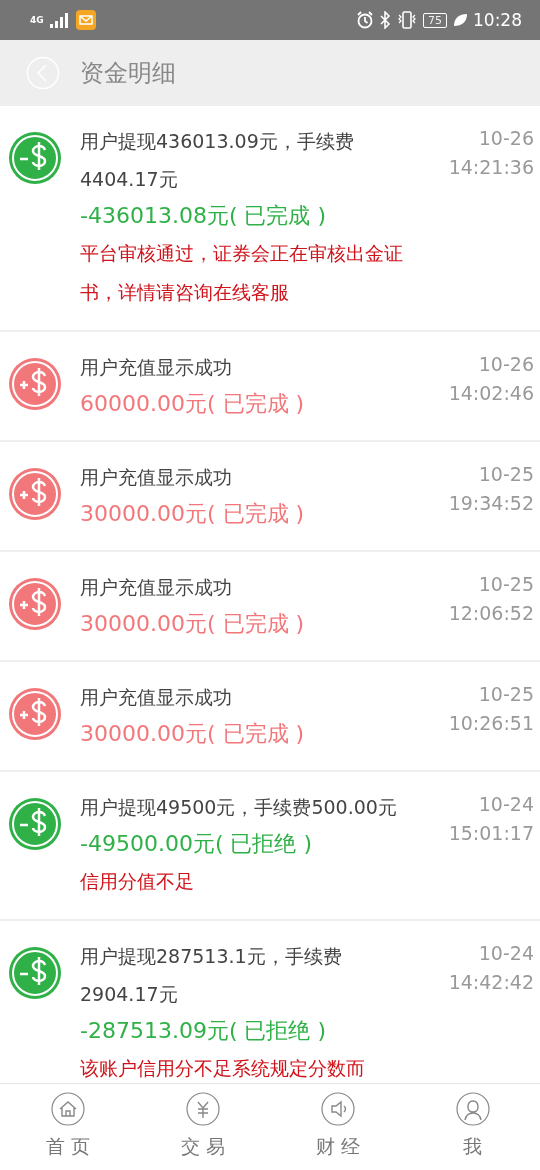 Image resolution: width=540 pixels, height=1170 pixels. Describe the element at coordinates (239, 807) in the screenshot. I see `record-description: 用户提现49500元，手续费500.00元` at that location.